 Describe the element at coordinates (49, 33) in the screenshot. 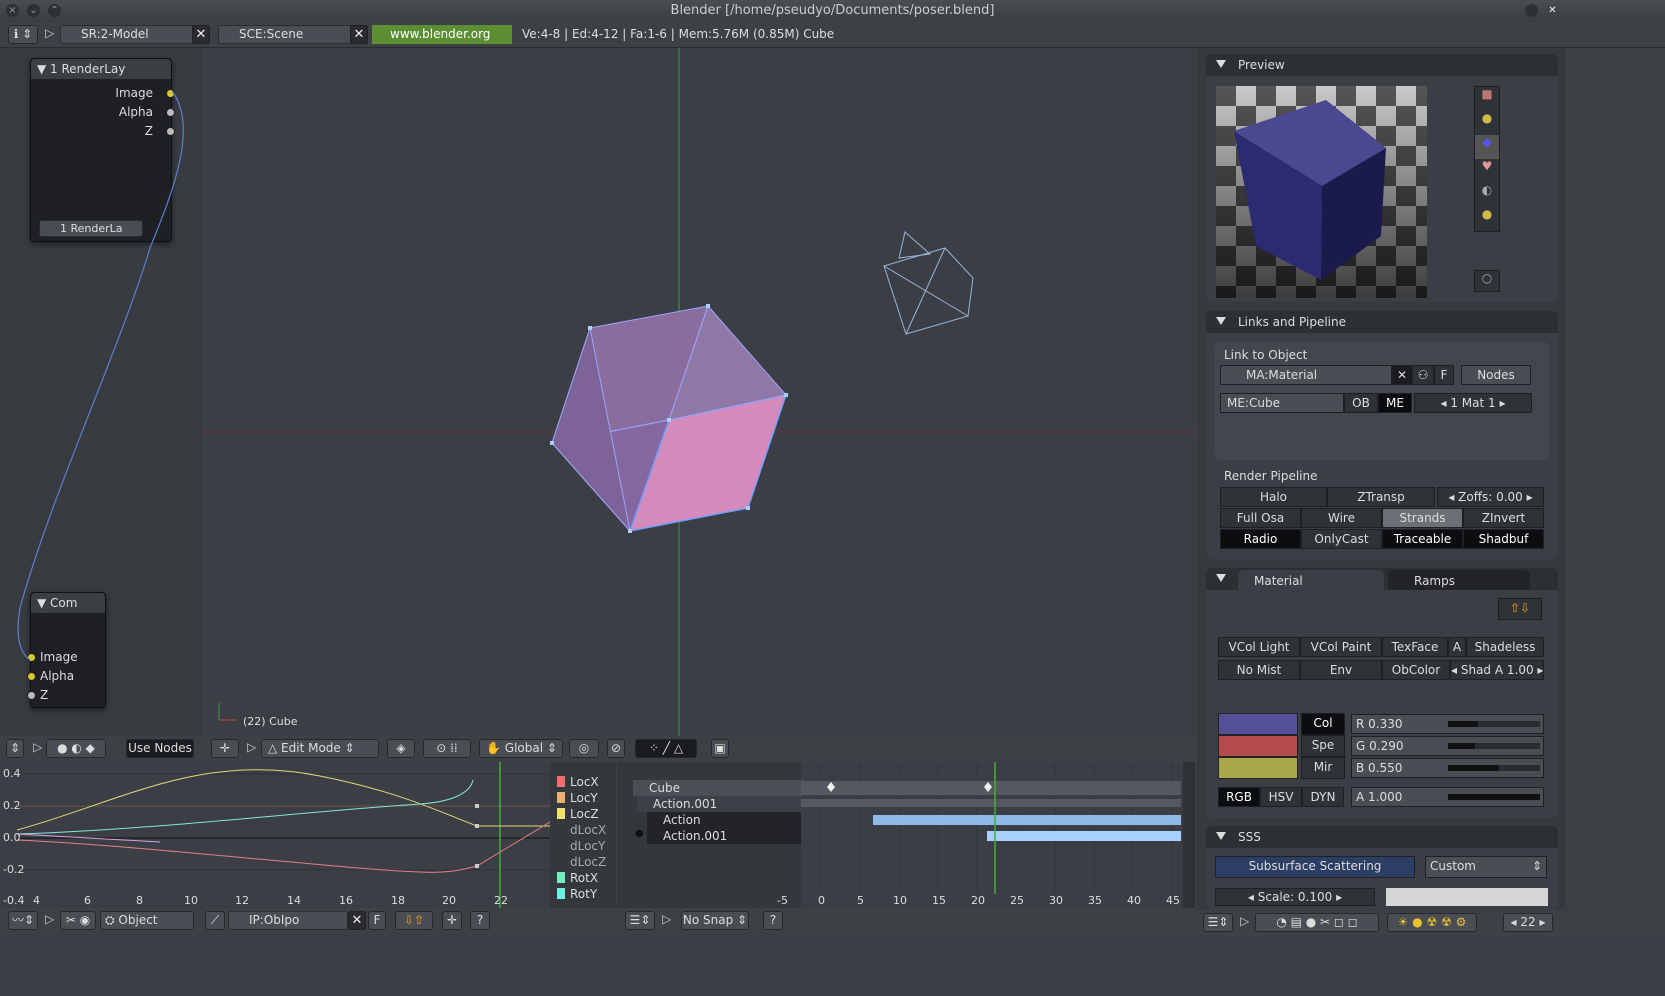

I see `header-collapse-icon: ▷` at that location.